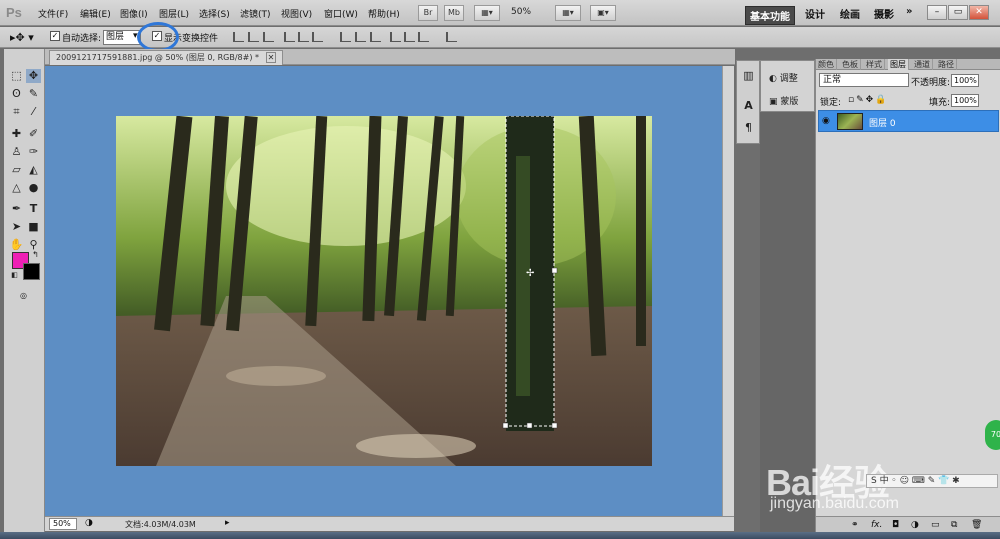  What do you see at coordinates (33, 227) in the screenshot?
I see `shape-tool-icon: ■` at bounding box center [33, 227].